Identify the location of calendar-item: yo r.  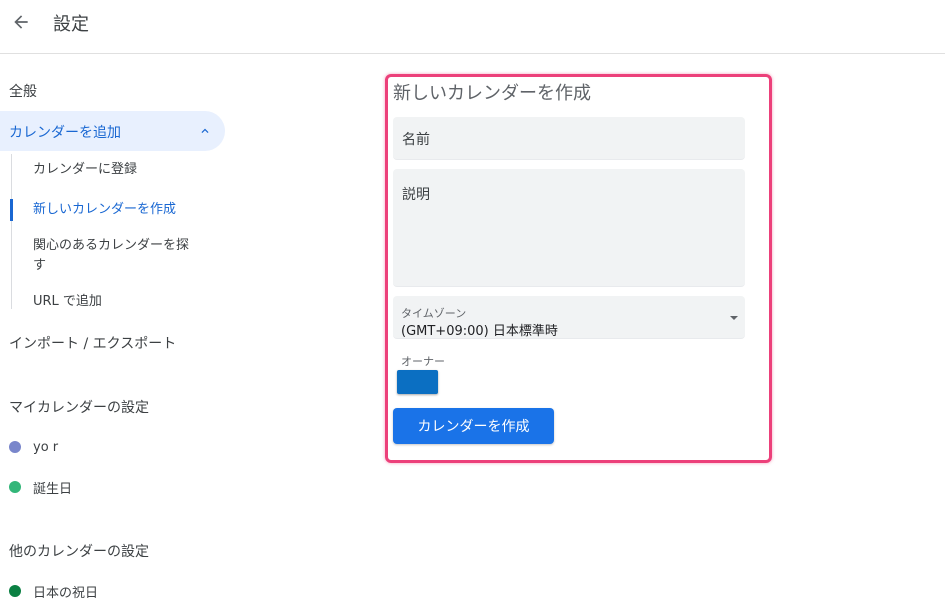
(33, 447).